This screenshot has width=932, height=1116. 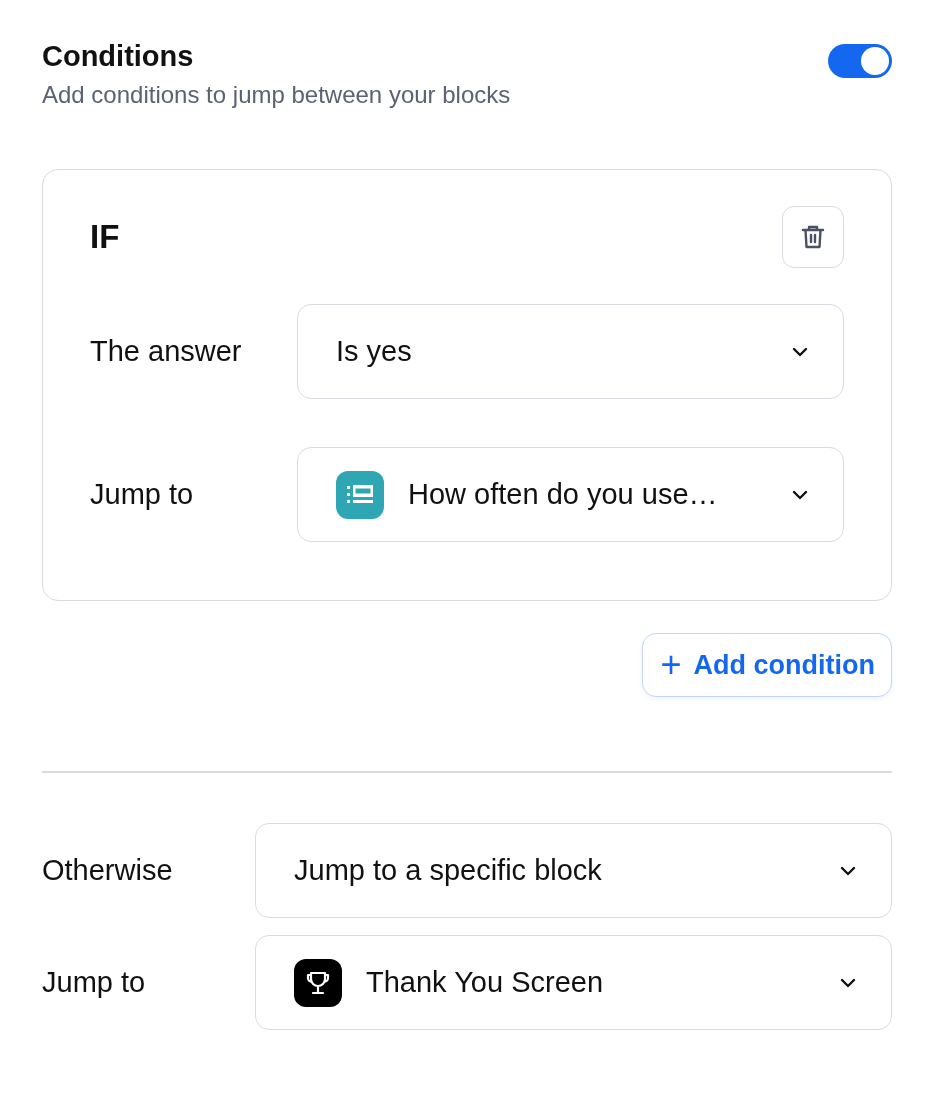 I want to click on add-condition-button: + Add condition, so click(x=766, y=665).